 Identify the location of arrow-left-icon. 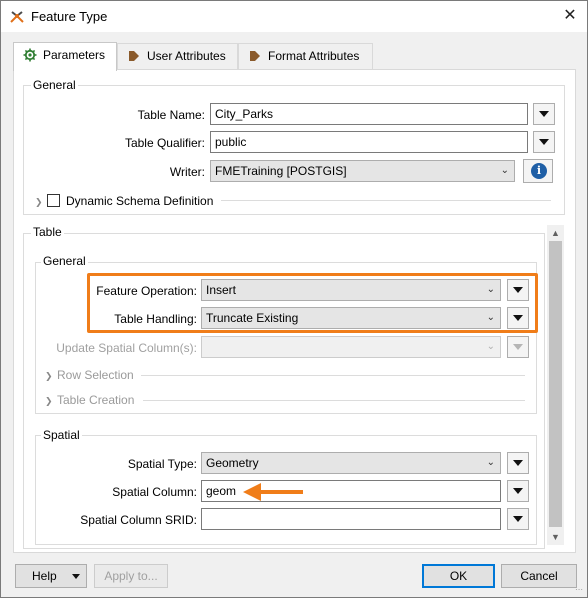
(273, 492).